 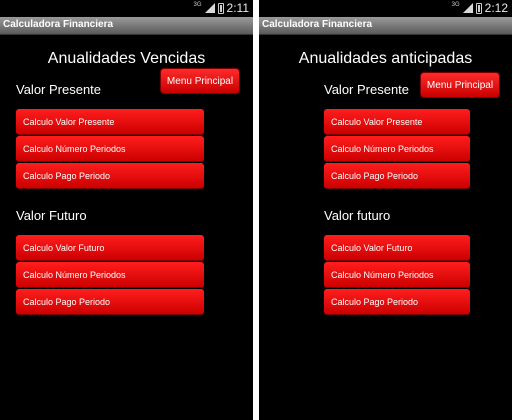 I want to click on page-title: Anualidades Vencidas, so click(x=126, y=58).